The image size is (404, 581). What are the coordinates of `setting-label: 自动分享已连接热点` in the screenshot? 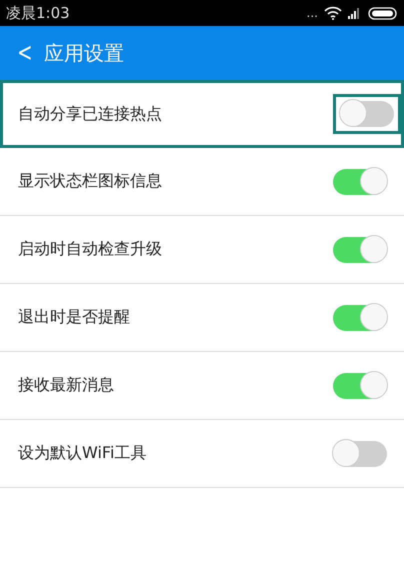 It's located at (90, 114).